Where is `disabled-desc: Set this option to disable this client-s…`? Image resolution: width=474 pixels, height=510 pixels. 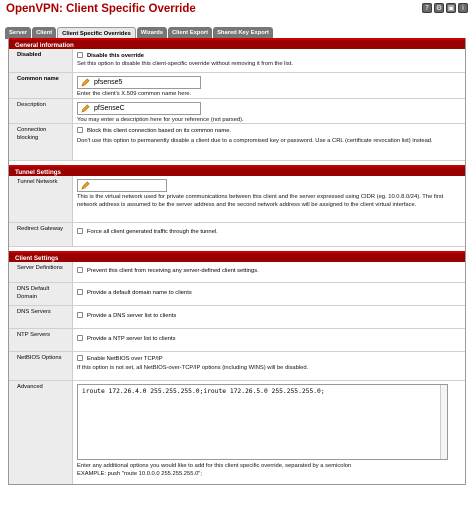
disabled-desc: Set this option to disable this client-s… is located at coordinates (185, 63).